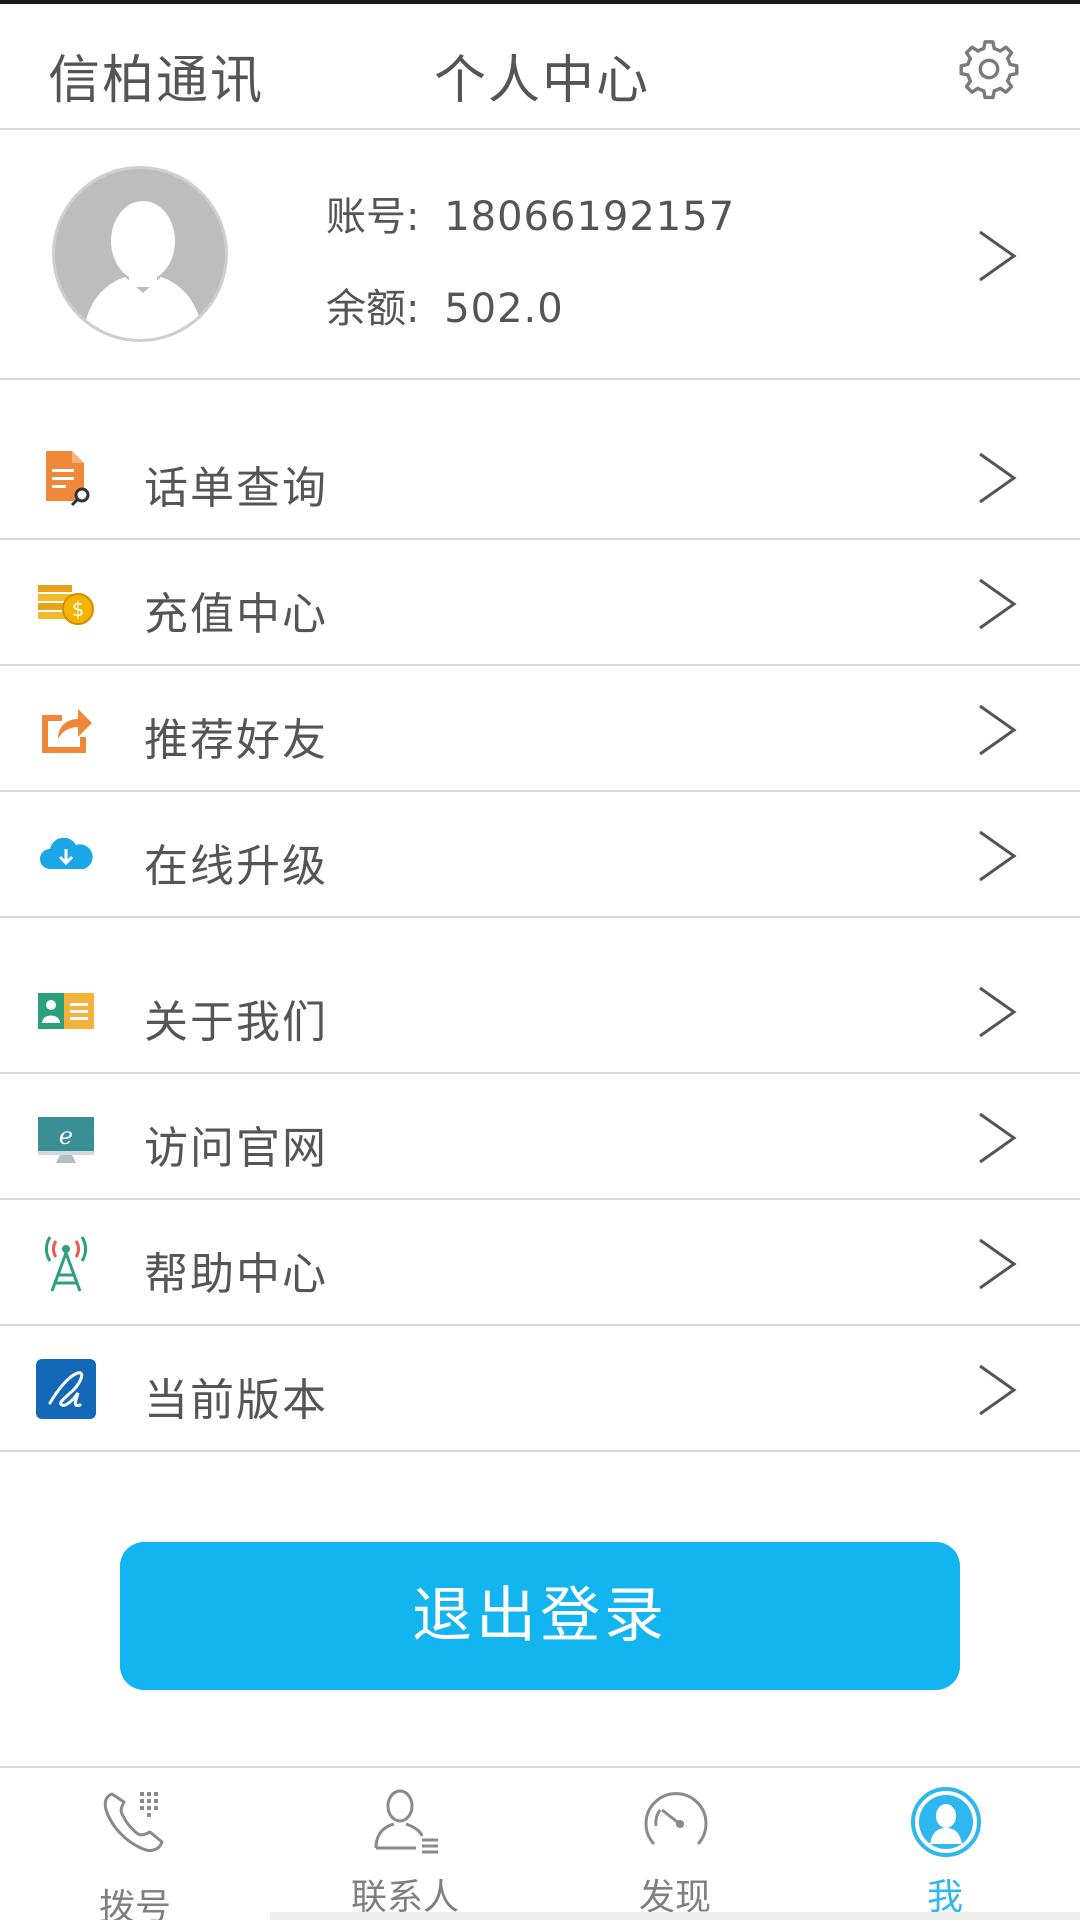 This screenshot has height=1920, width=1080. I want to click on discover-icon, so click(676, 1819).